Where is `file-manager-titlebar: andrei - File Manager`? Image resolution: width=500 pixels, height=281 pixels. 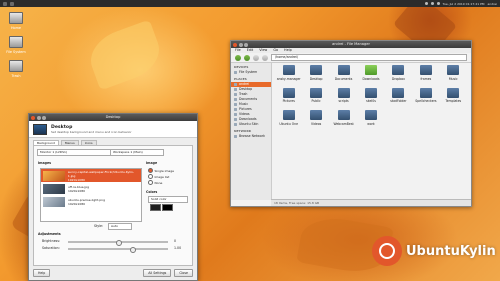
file-manager-titlebar: andrei - File Manager is located at coordinates (351, 44).